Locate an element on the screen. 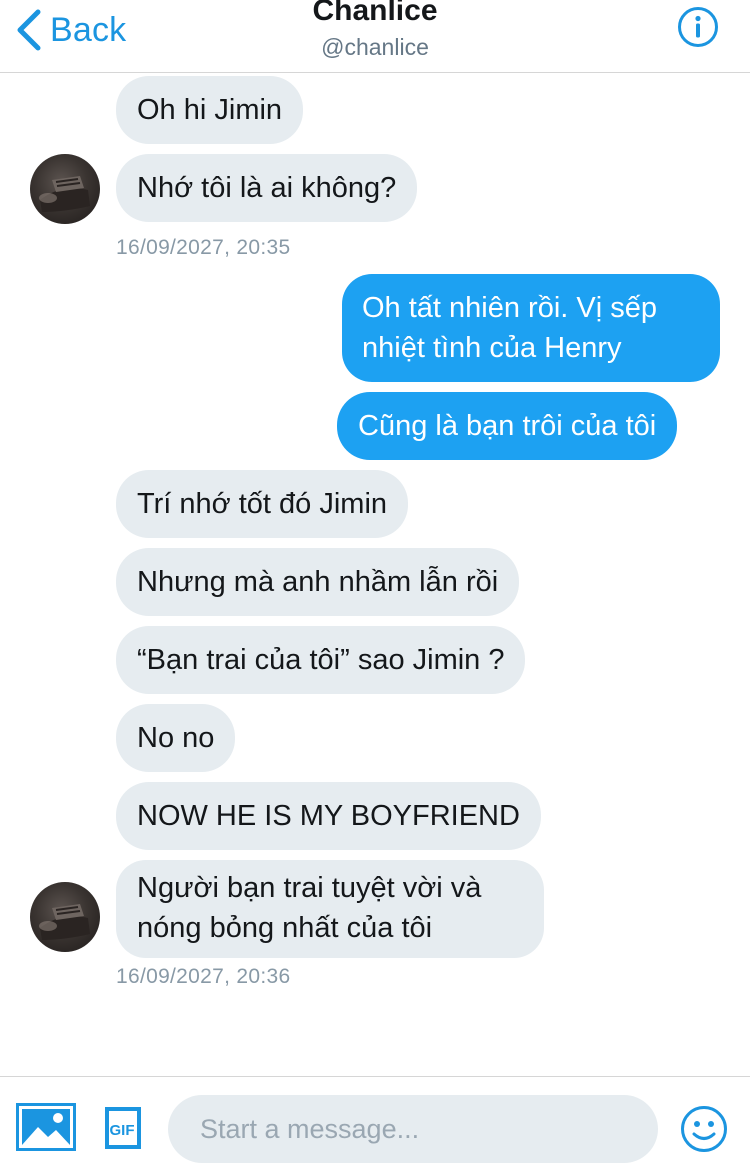 This screenshot has width=750, height=1171. message-bubble: Nhớ tôi là ai không? is located at coordinates (267, 188).